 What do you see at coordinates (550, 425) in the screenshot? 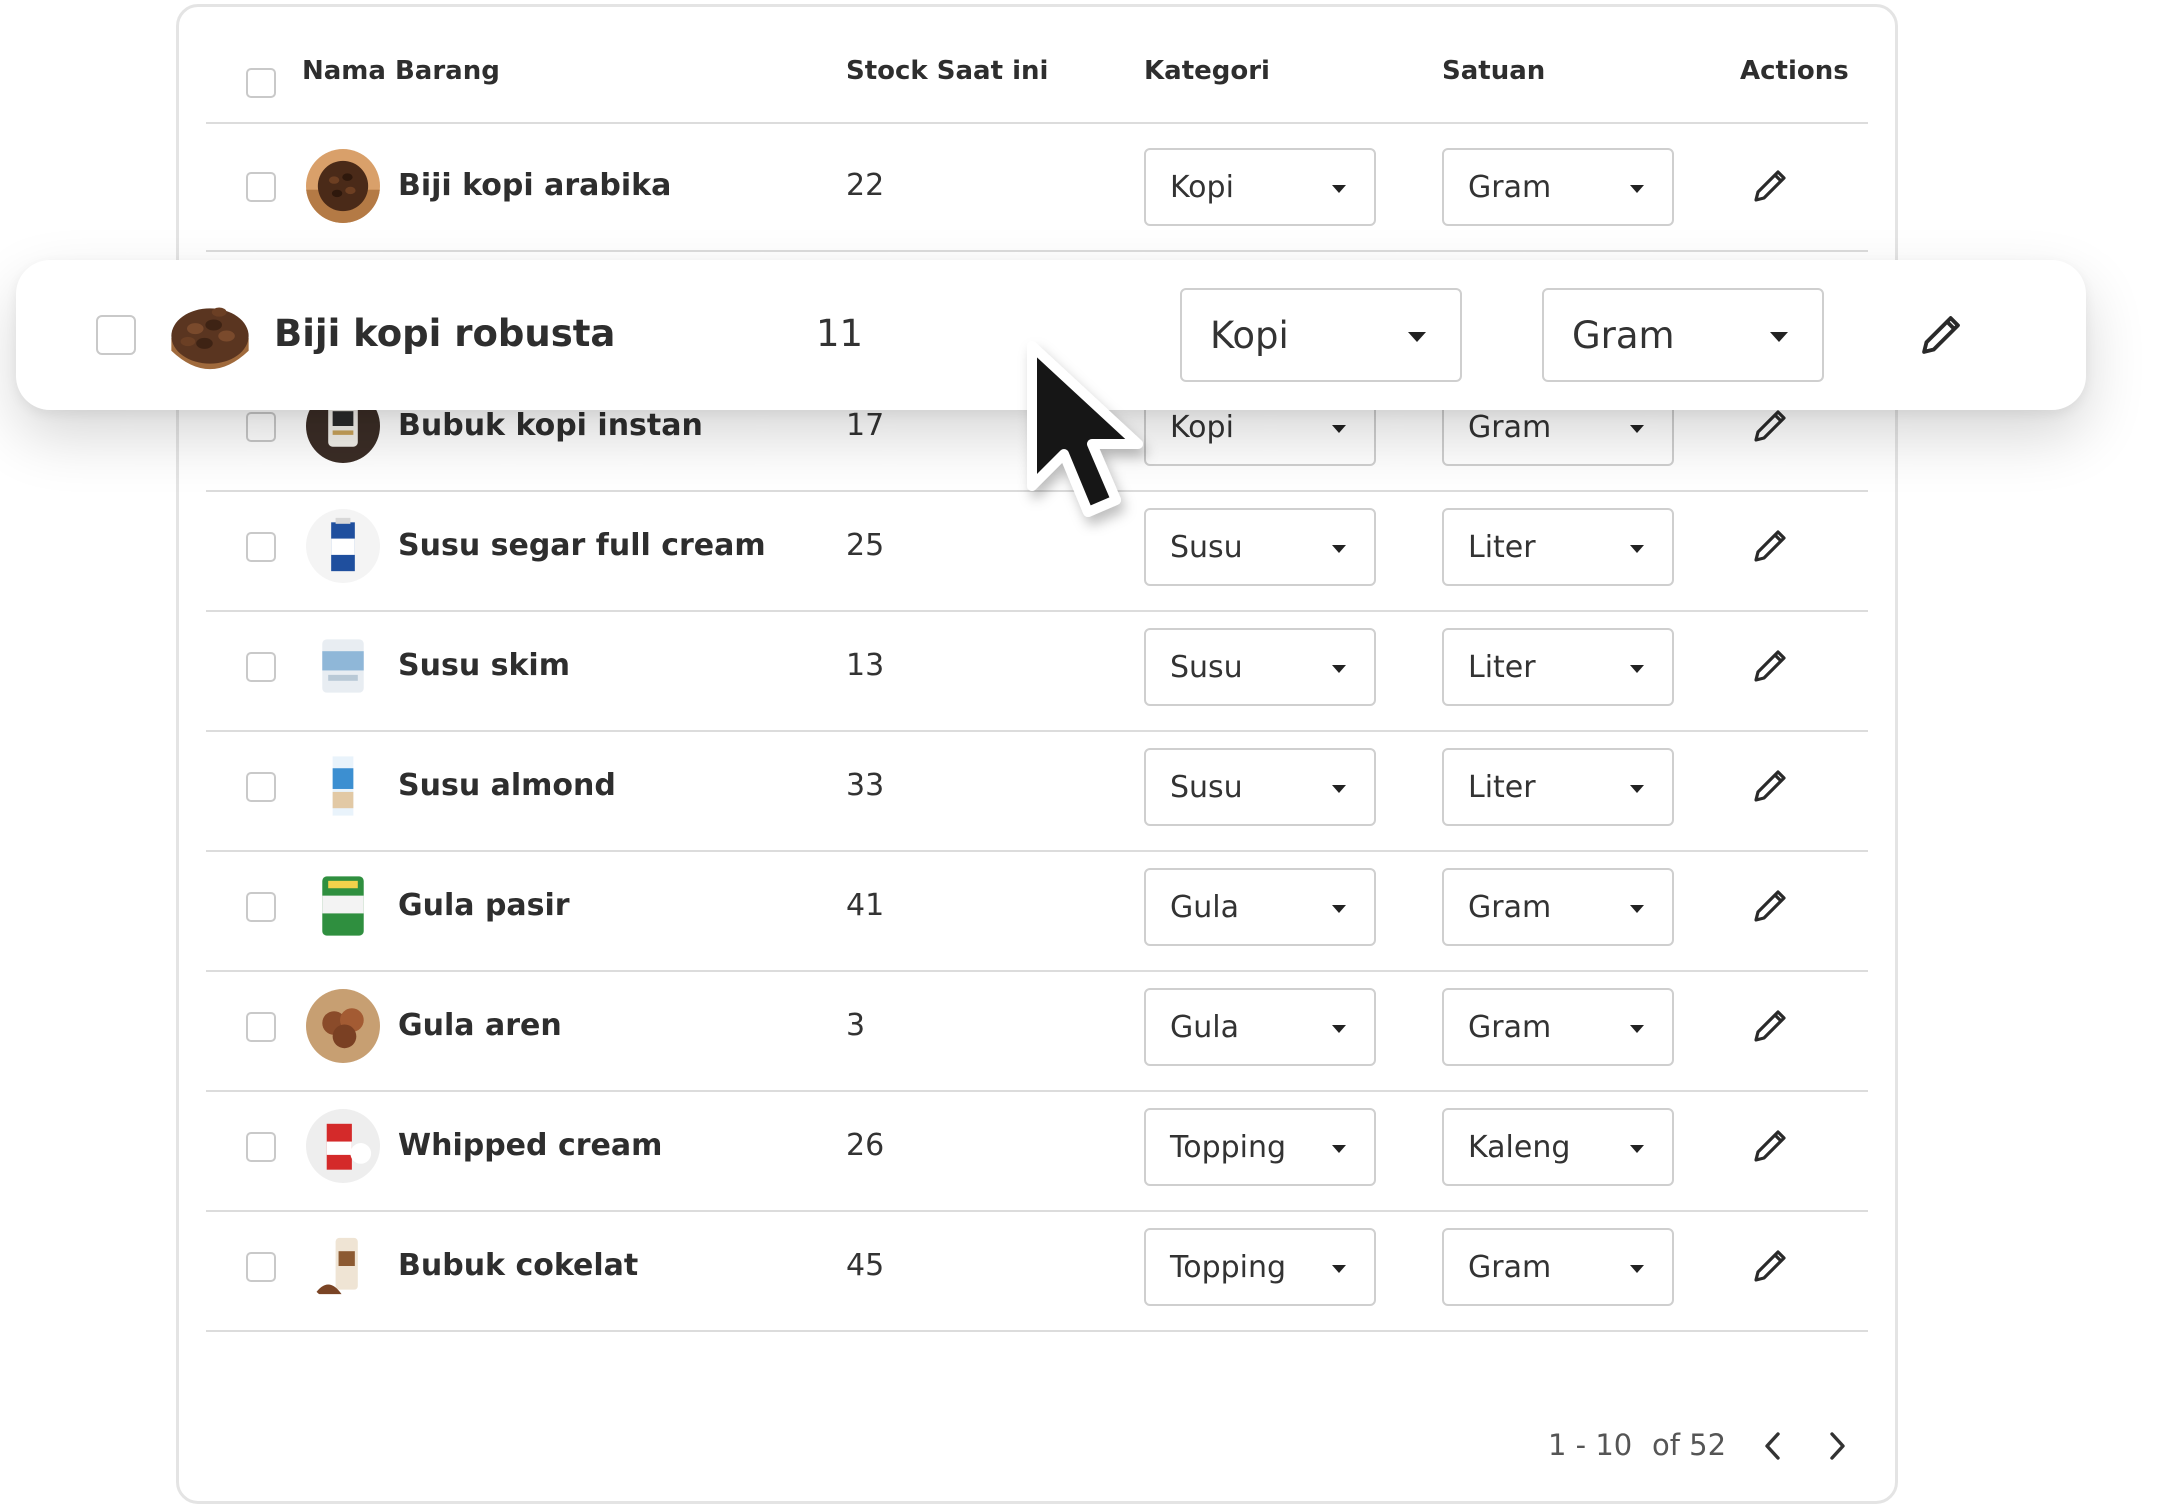
I see `product-name: Bubuk kopi instan` at bounding box center [550, 425].